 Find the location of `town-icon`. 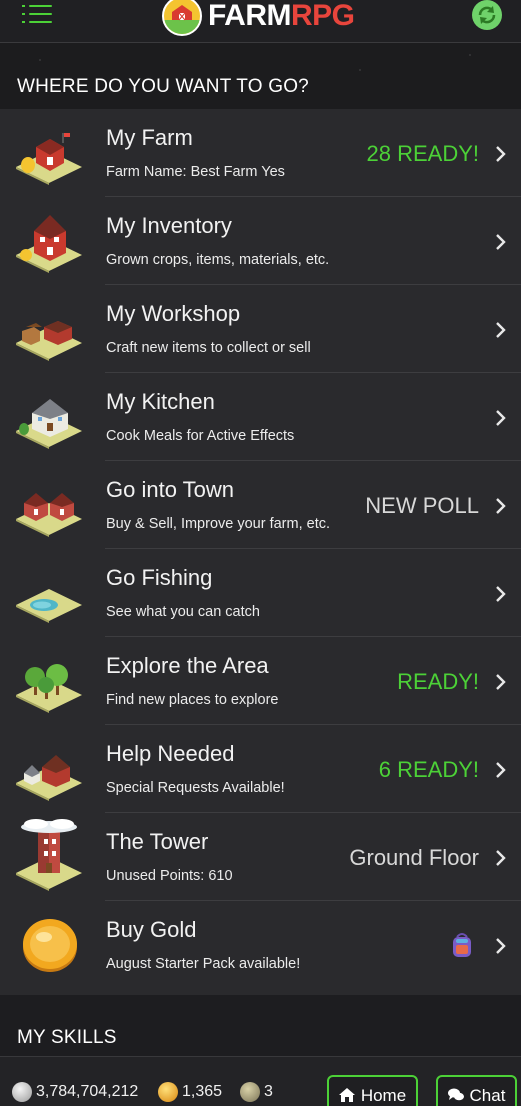

town-icon is located at coordinates (49, 505).